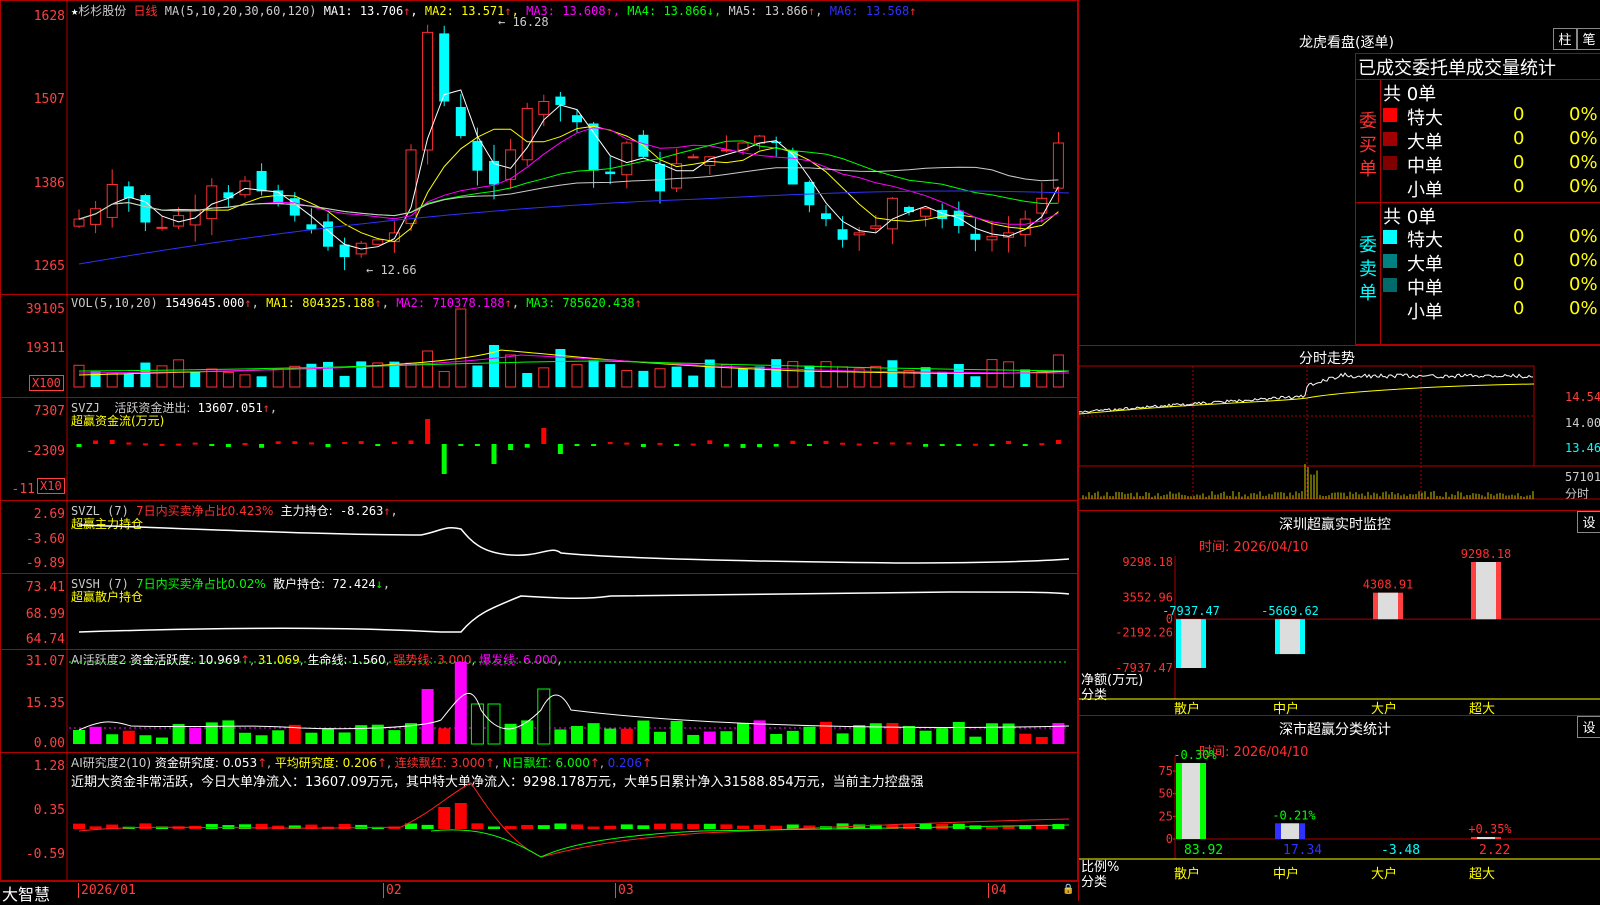 The image size is (1600, 905). What do you see at coordinates (1519, 138) in the screenshot?
I see `order-count: 0` at bounding box center [1519, 138].